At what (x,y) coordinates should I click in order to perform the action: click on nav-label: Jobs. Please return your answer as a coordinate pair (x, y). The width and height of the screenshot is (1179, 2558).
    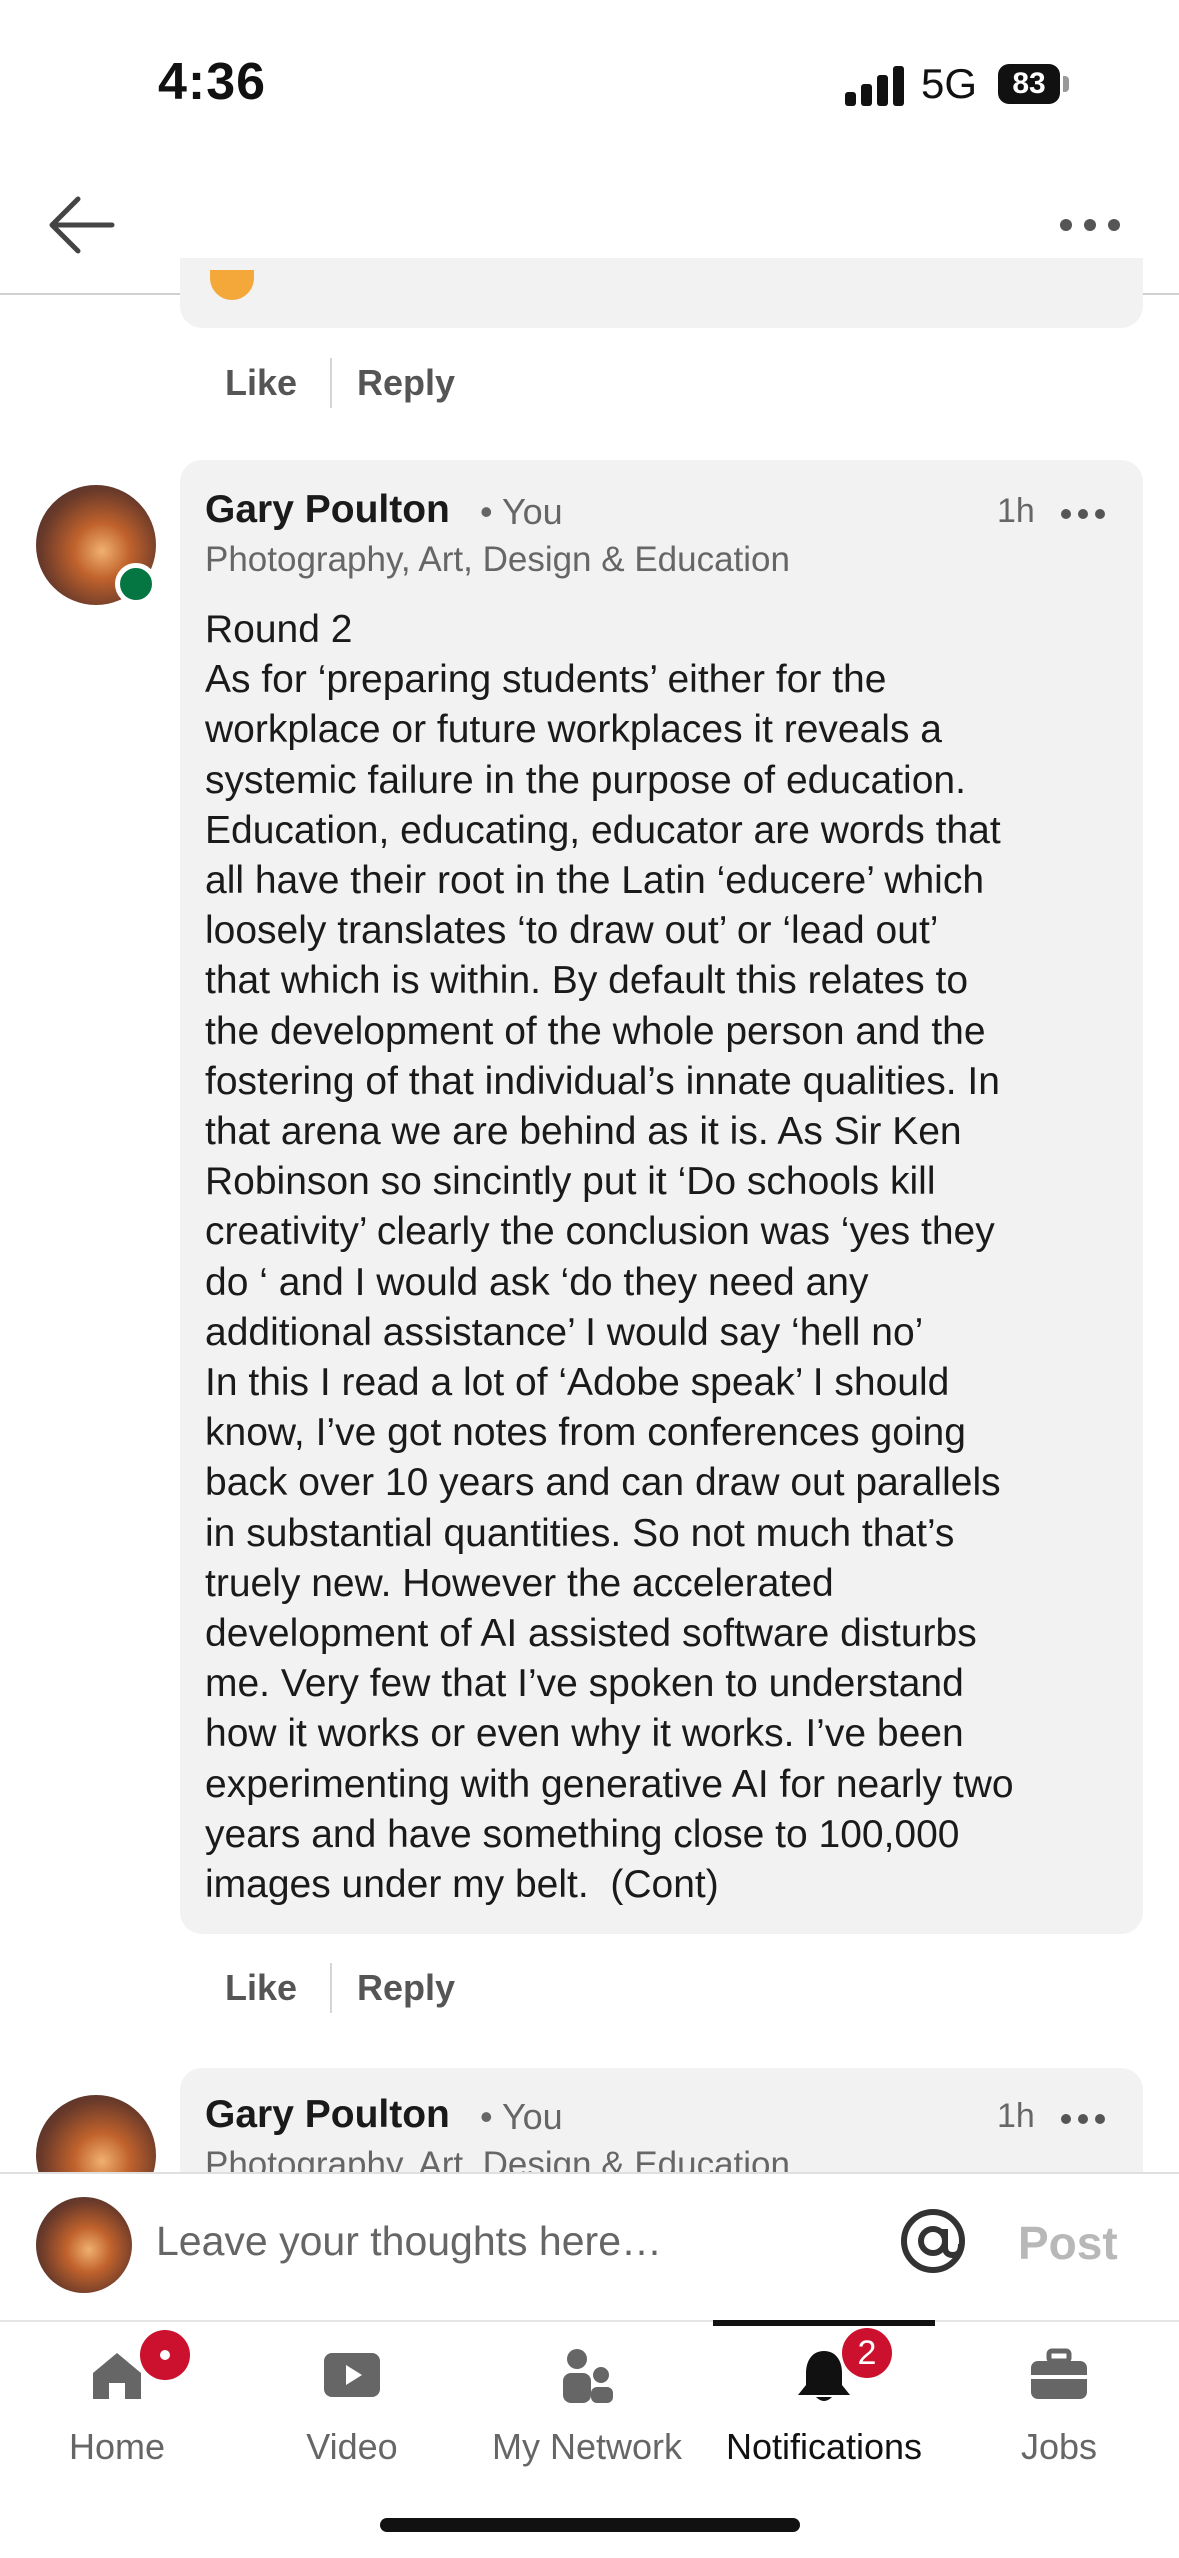
    Looking at the image, I should click on (1059, 2446).